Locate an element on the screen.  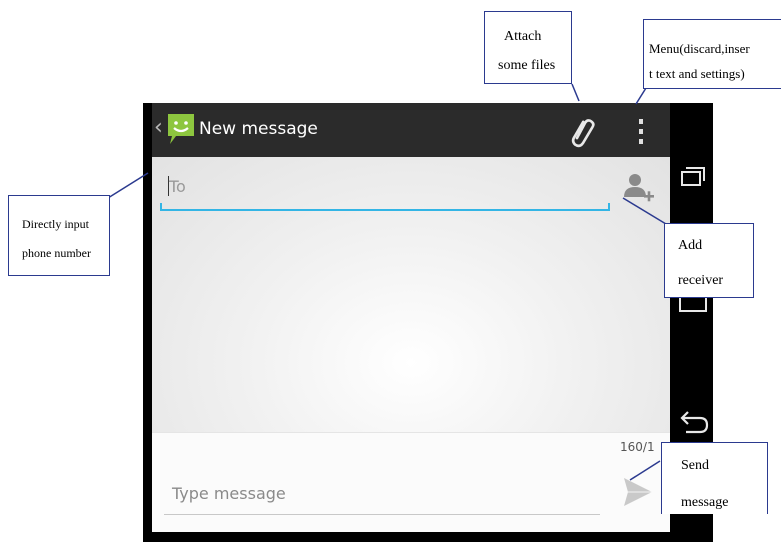
callout-send-line2: message is located at coordinates (705, 502).